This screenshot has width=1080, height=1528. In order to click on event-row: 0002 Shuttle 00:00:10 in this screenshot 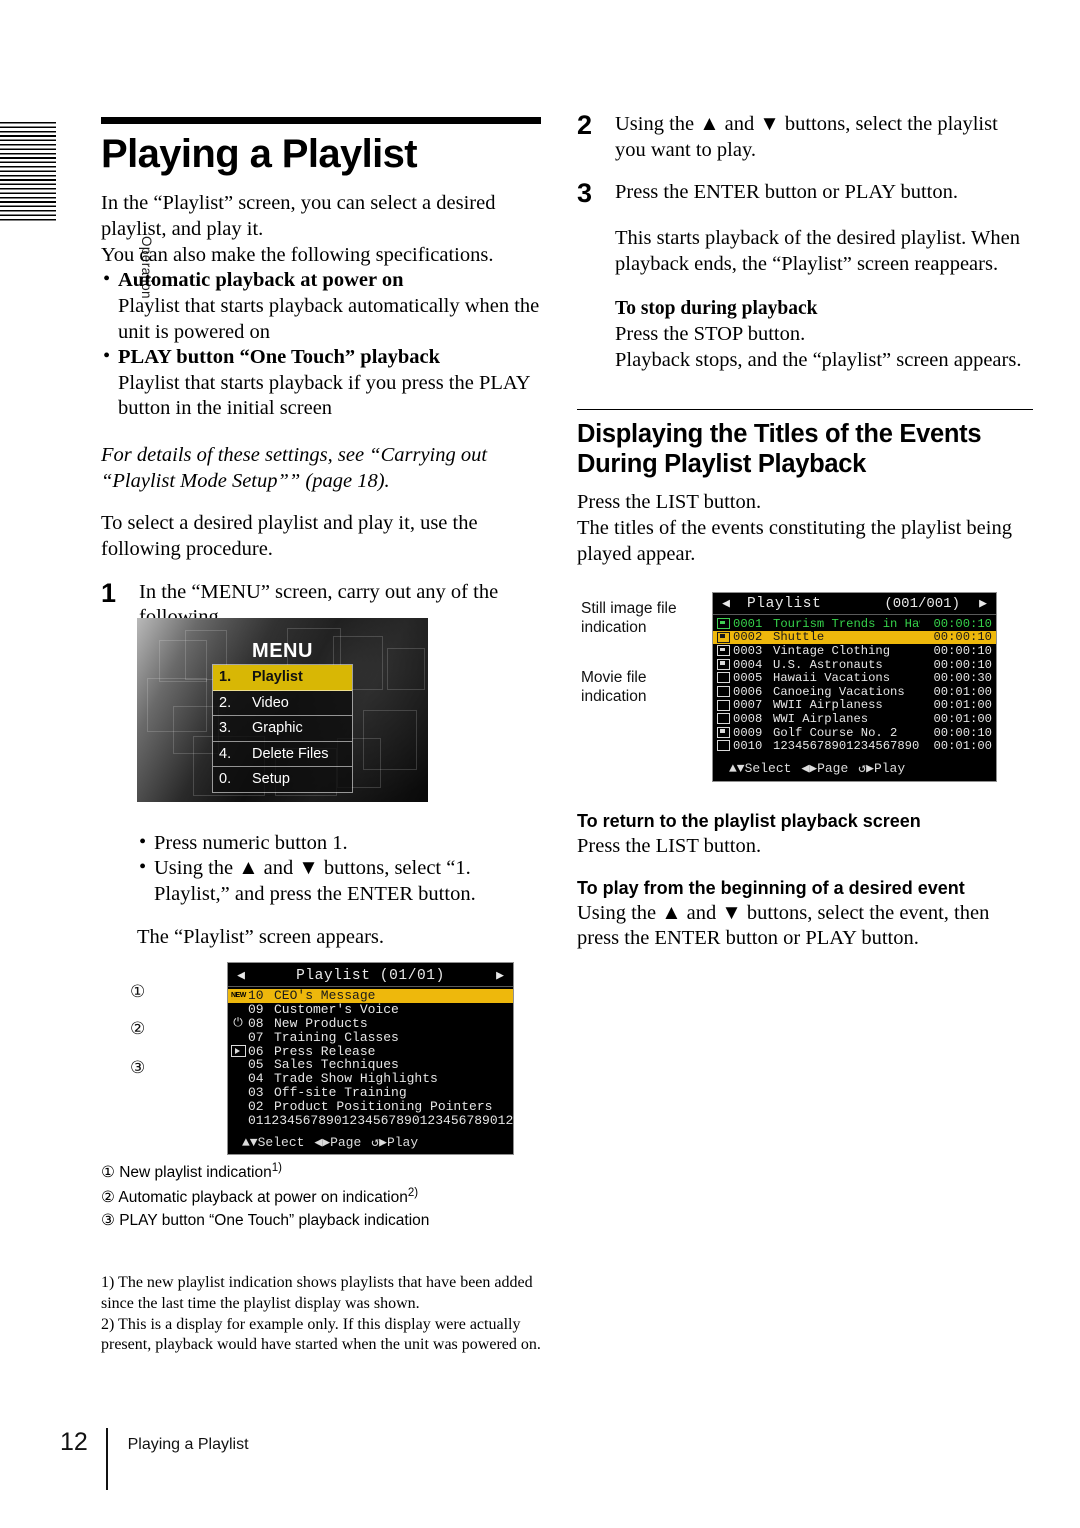, I will do `click(854, 637)`.